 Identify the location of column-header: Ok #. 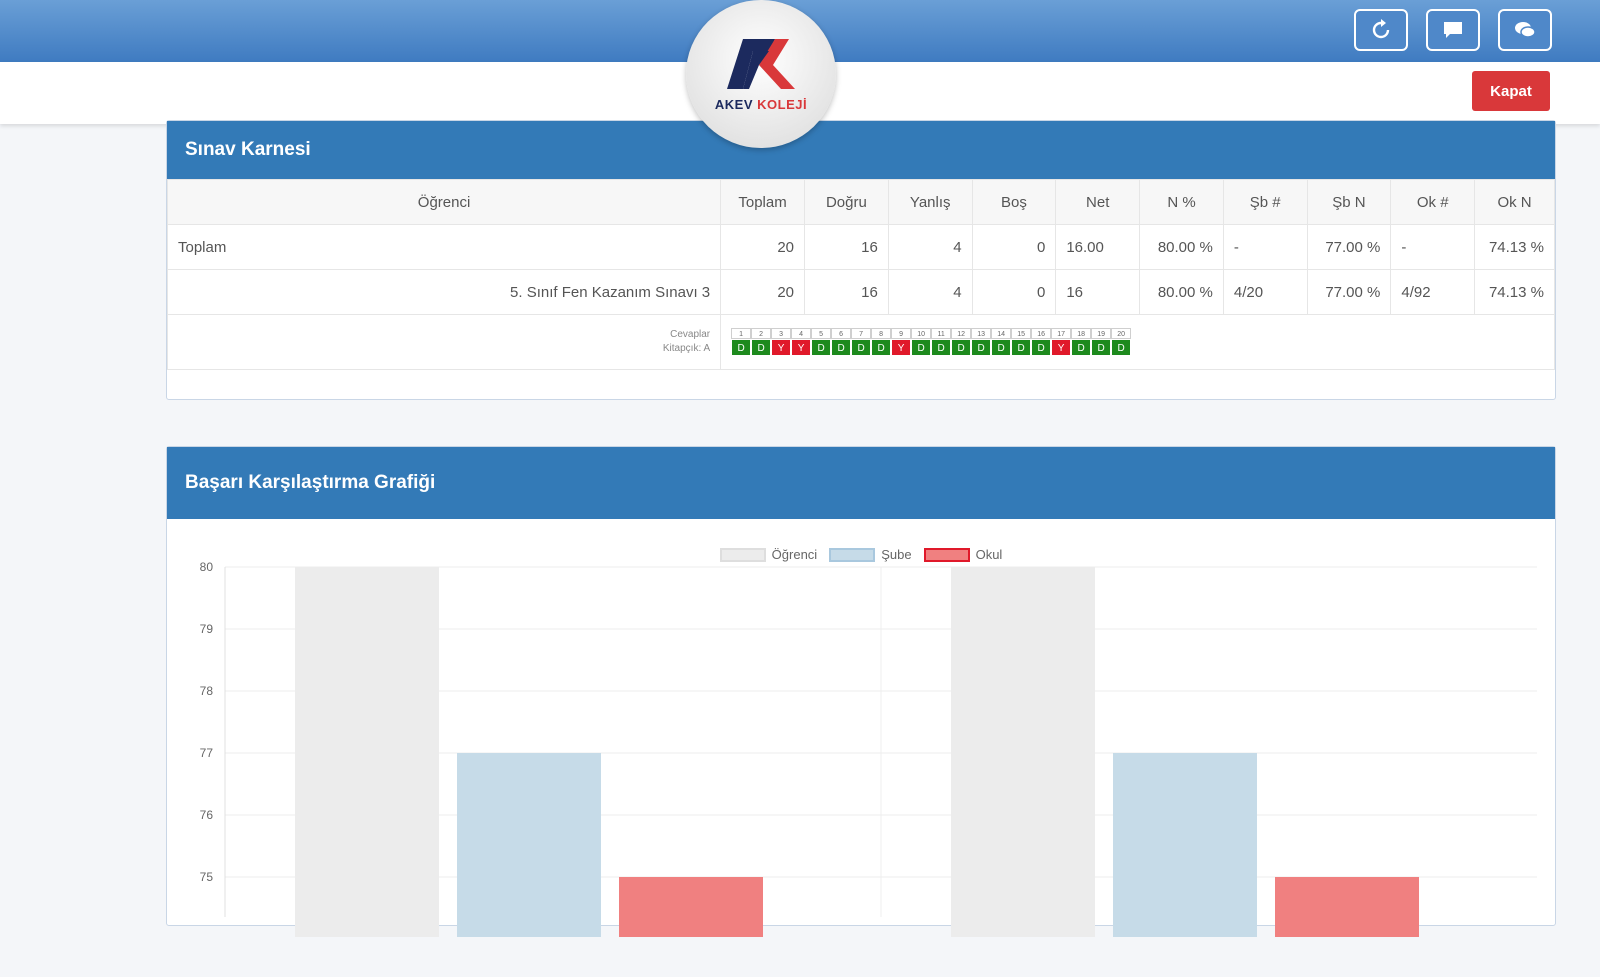
(1433, 202).